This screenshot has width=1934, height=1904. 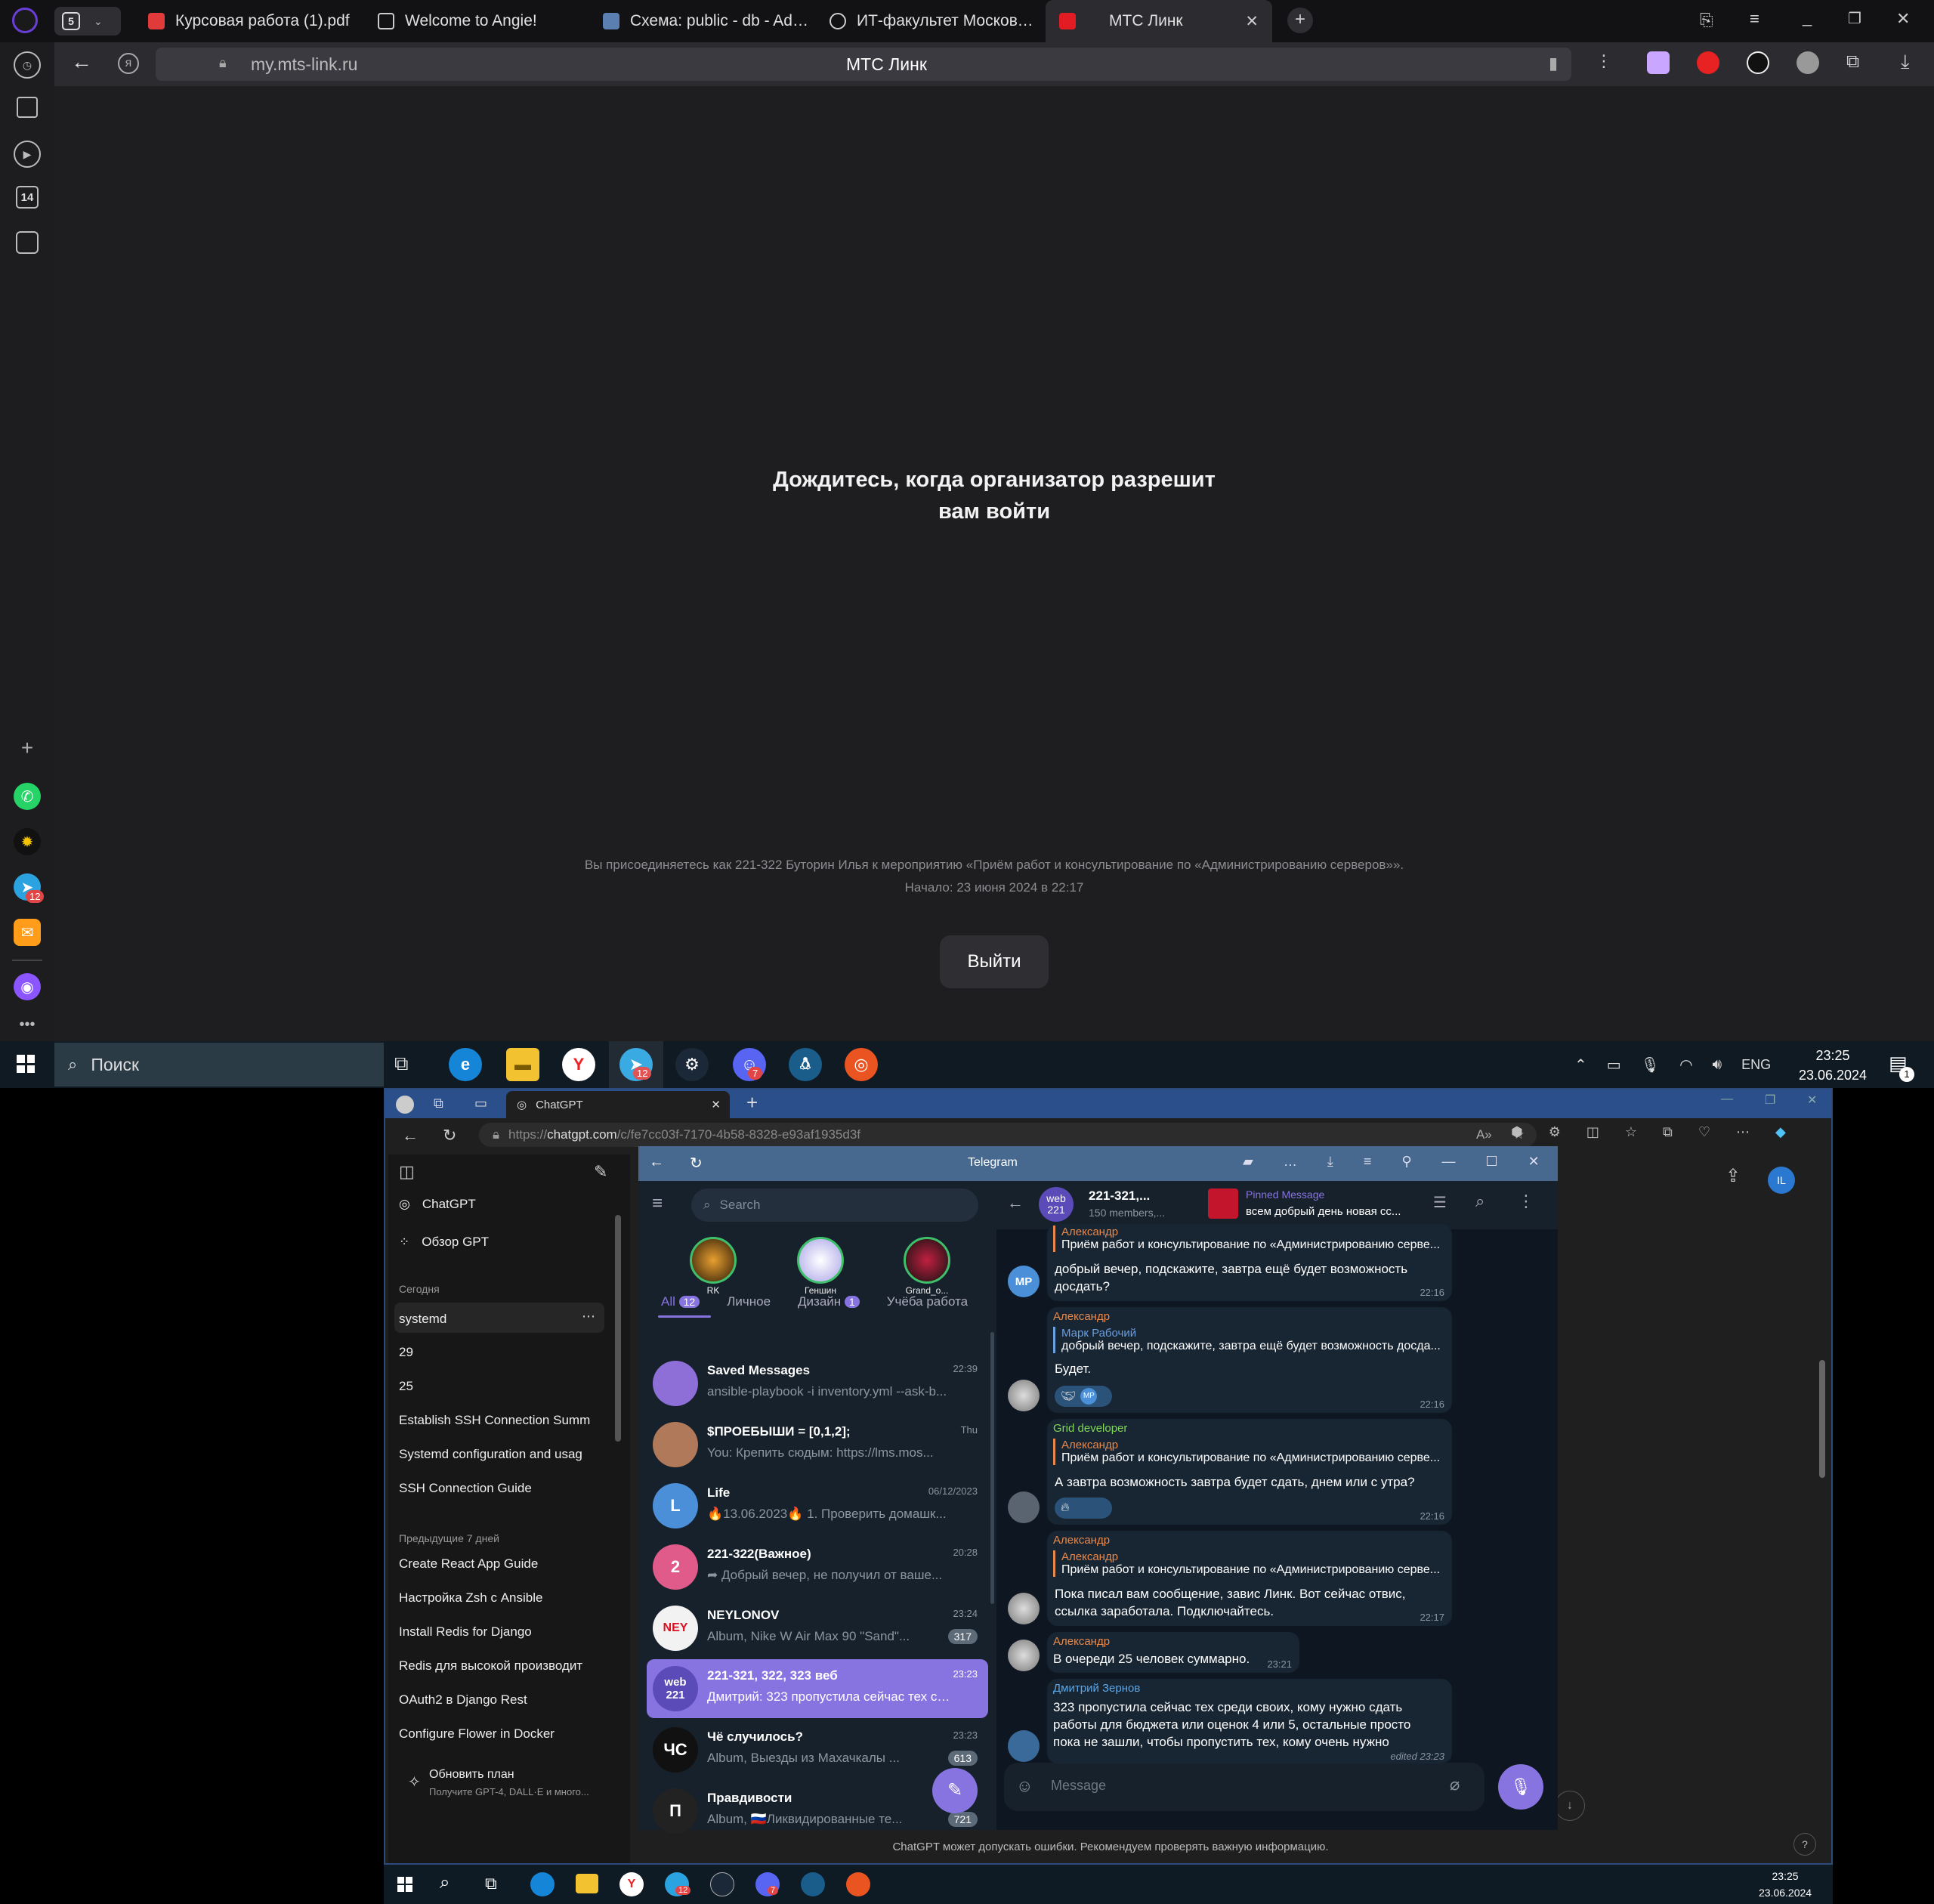 What do you see at coordinates (496, 1564) in the screenshot?
I see `history-item: Create React App Guide` at bounding box center [496, 1564].